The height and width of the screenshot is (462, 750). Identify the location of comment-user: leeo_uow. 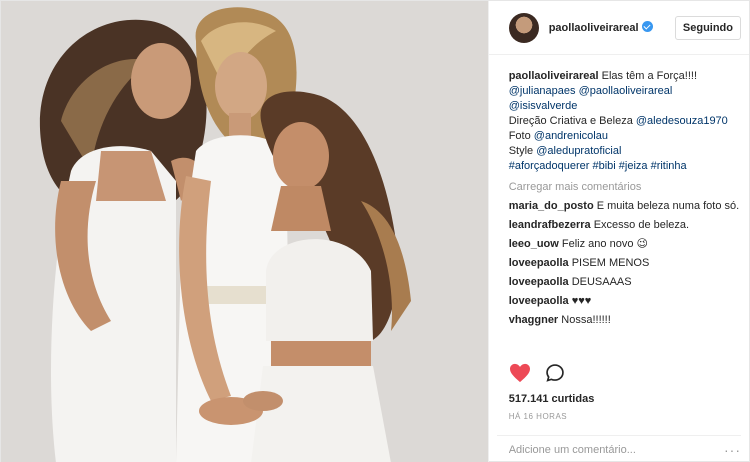
(534, 244).